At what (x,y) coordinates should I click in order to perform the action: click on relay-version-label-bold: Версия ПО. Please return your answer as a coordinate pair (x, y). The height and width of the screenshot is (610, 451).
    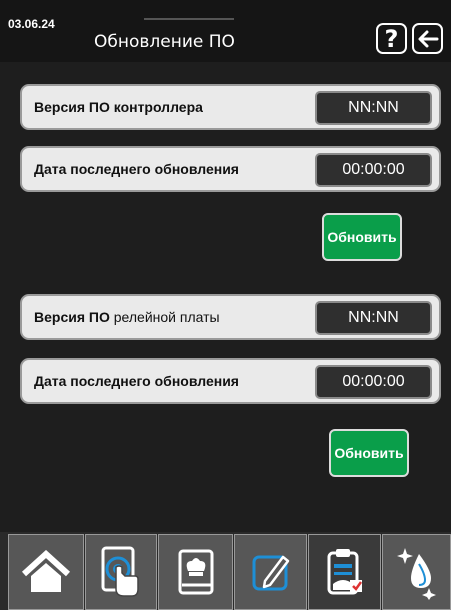
    Looking at the image, I should click on (72, 317).